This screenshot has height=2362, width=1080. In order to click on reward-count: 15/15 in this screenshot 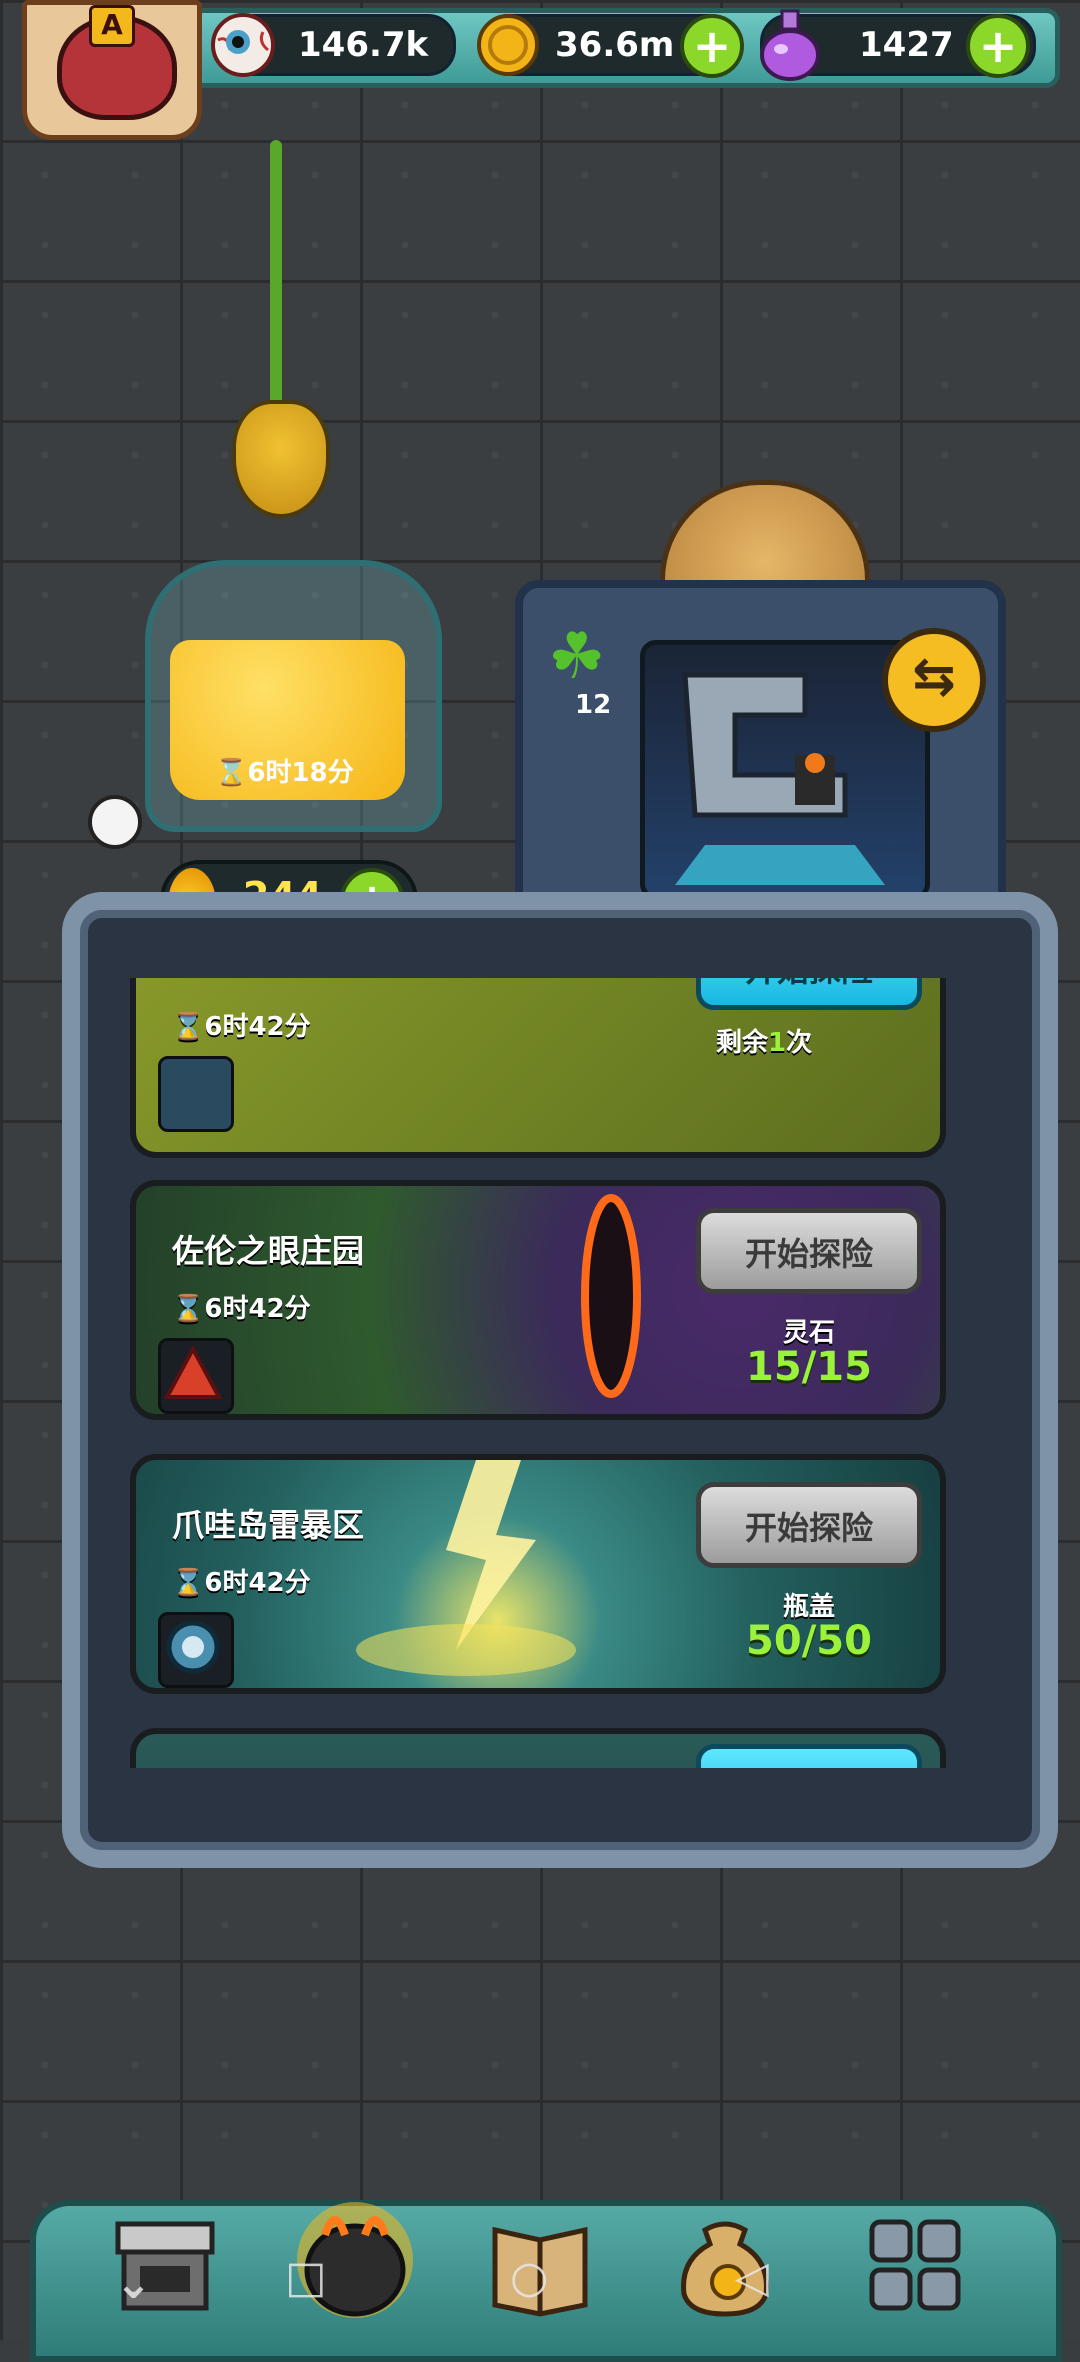, I will do `click(809, 1367)`.